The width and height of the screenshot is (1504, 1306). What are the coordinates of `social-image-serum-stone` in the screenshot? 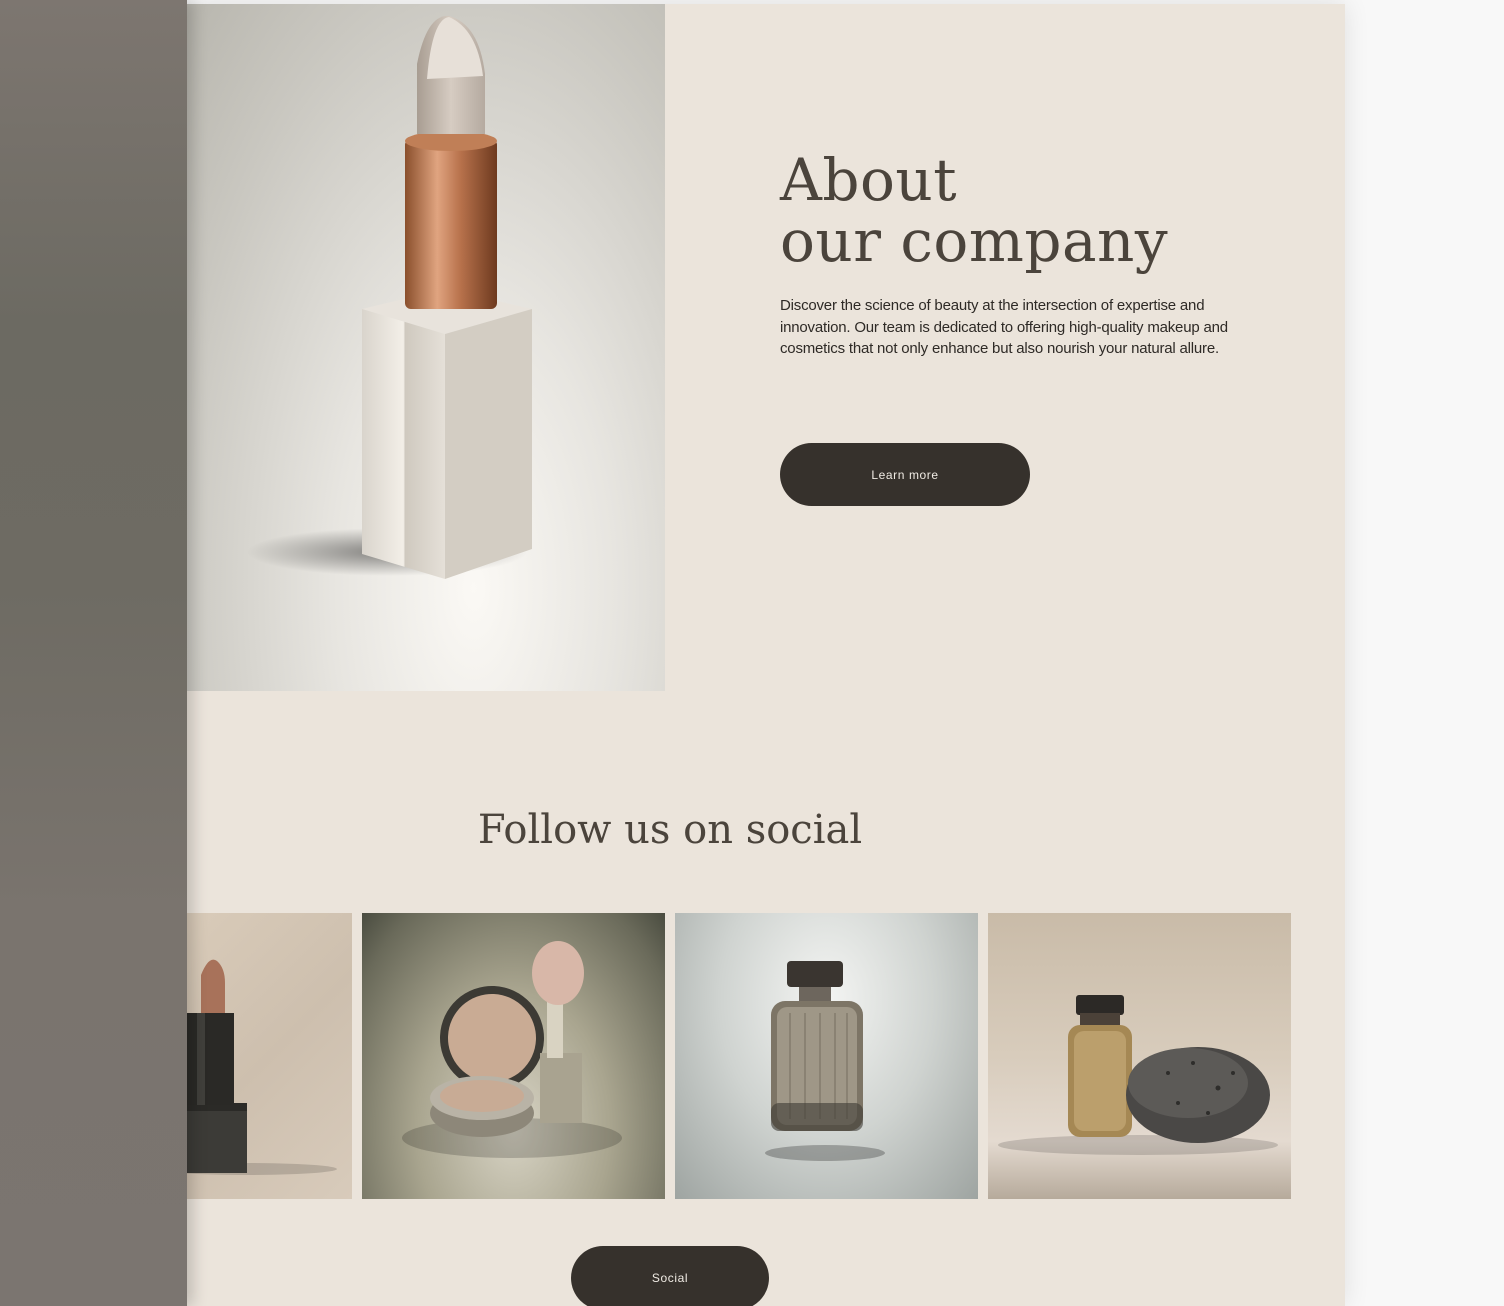 It's located at (1139, 1056).